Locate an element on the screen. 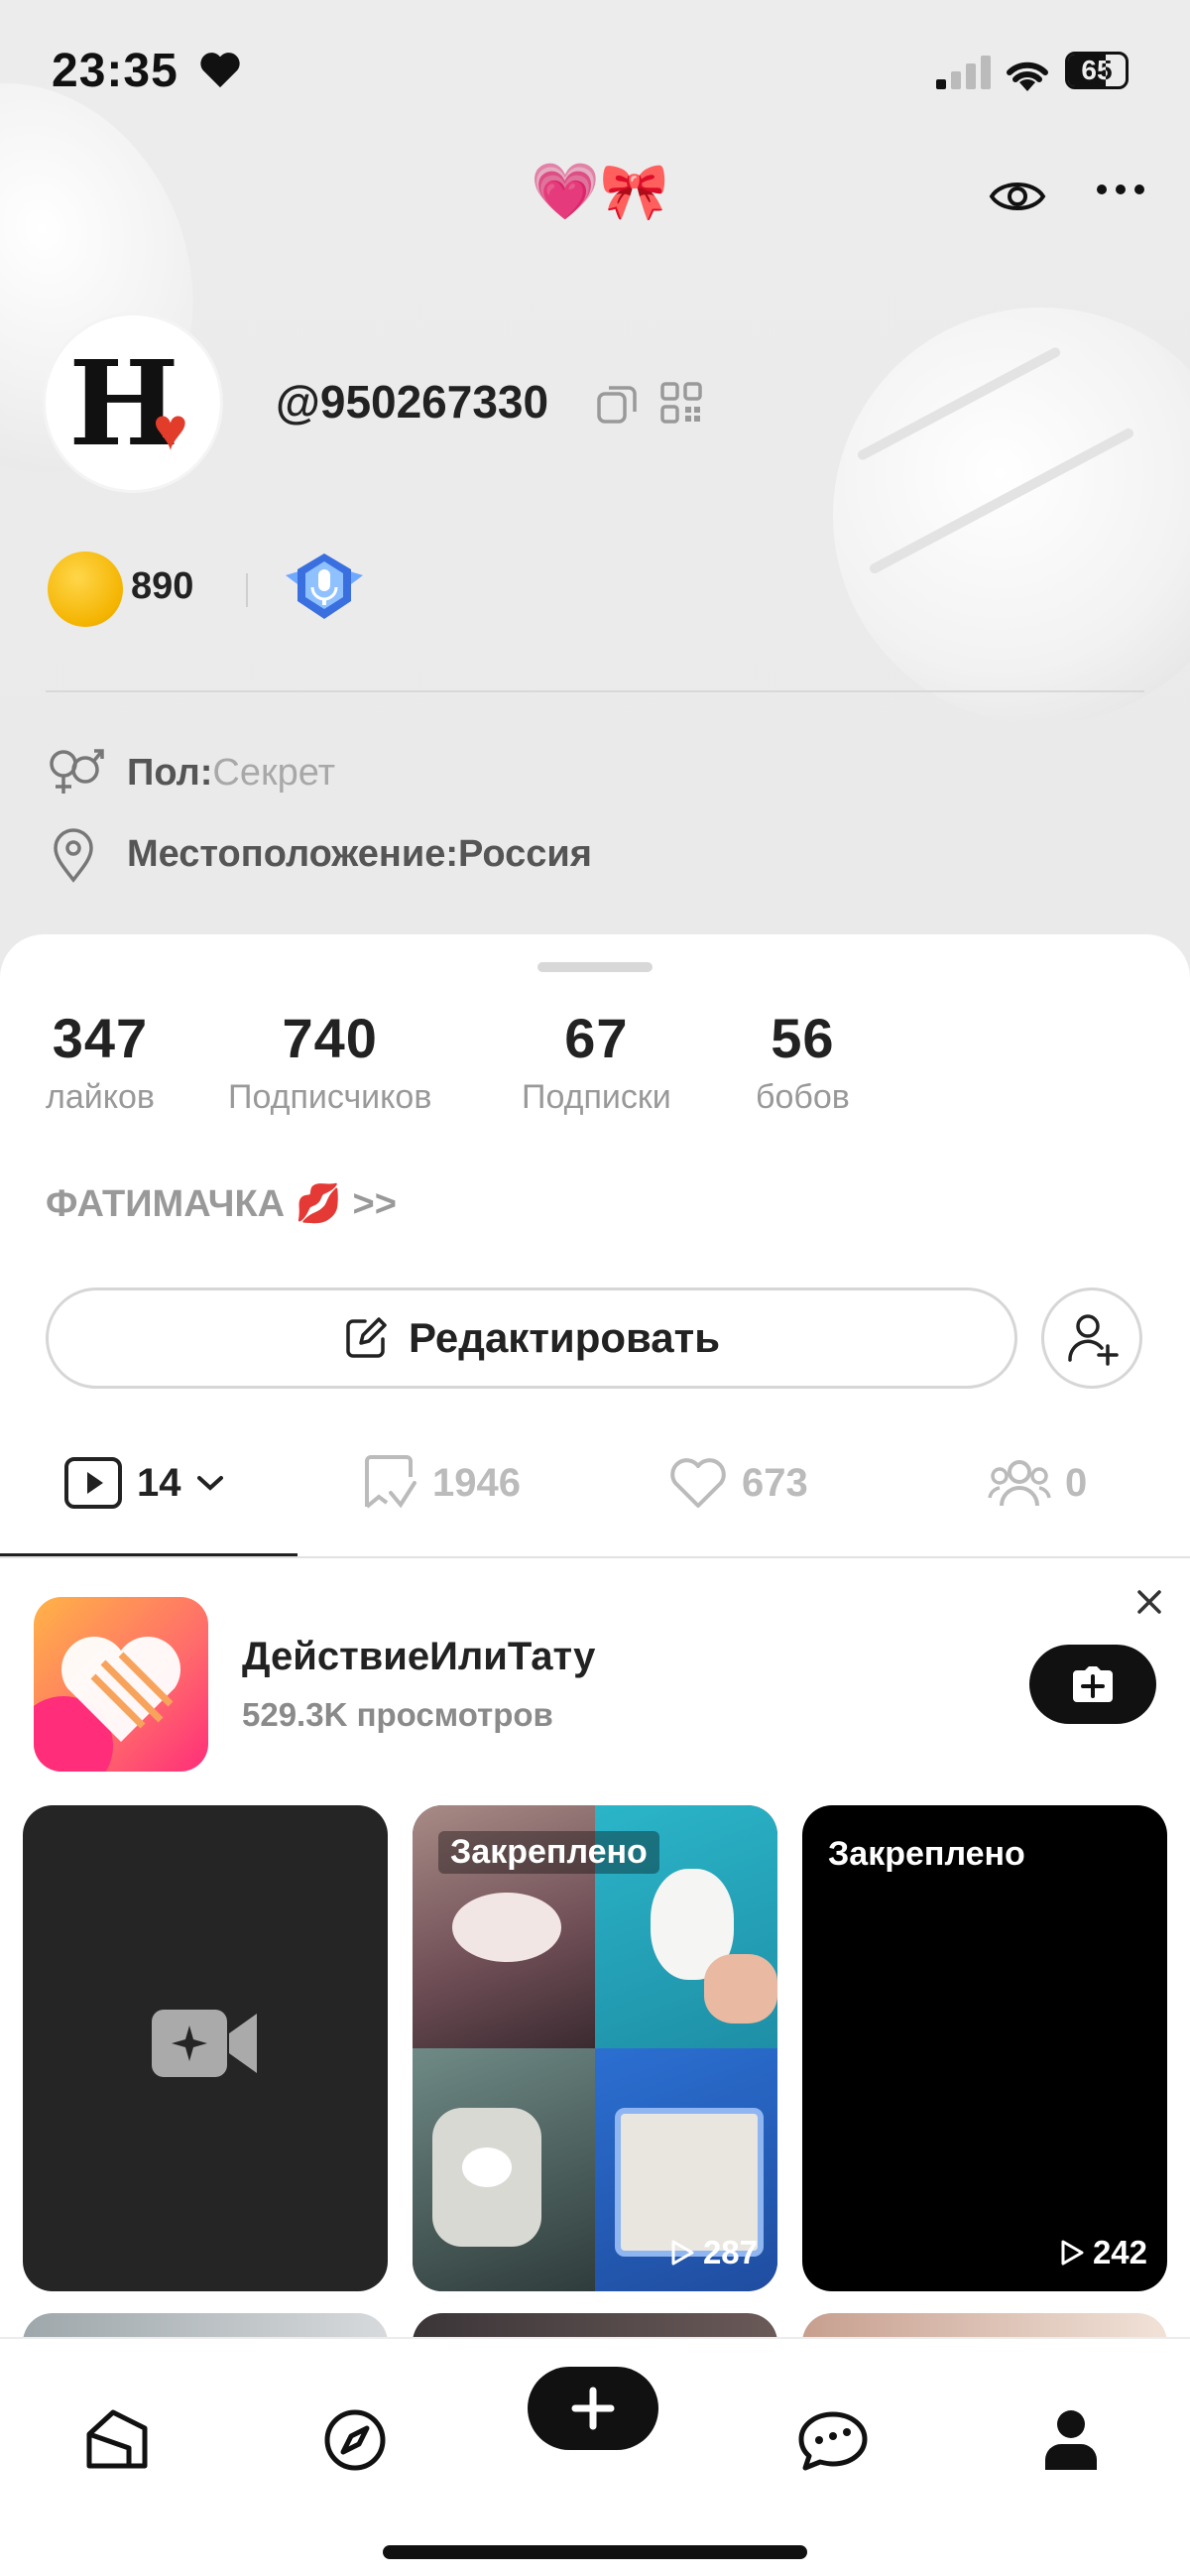  avatar: H ♥ is located at coordinates (133, 402).